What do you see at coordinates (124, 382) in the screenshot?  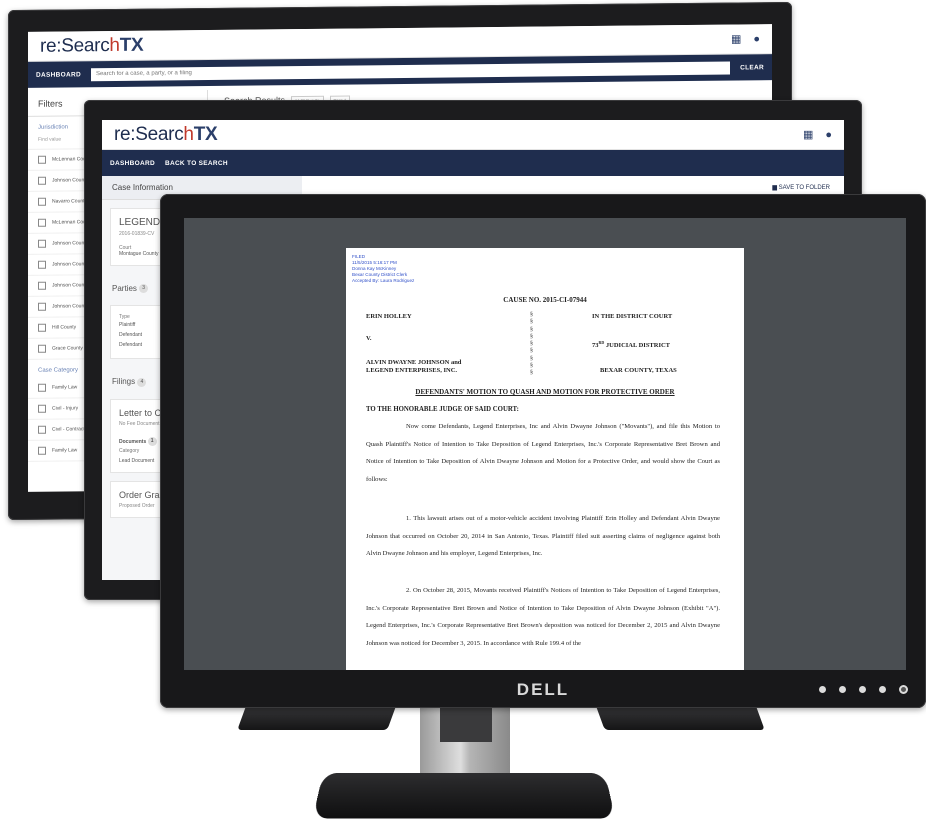 I see `filings-label: Filings` at bounding box center [124, 382].